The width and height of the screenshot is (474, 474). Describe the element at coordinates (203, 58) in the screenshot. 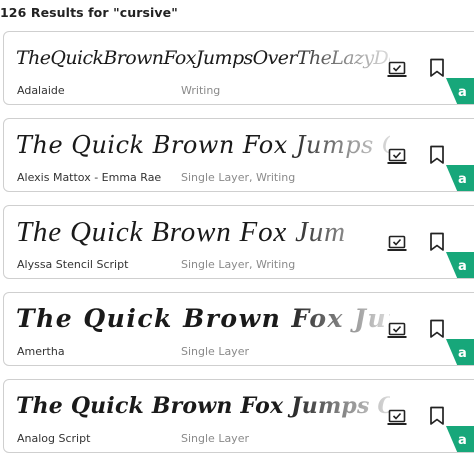

I see `font-preview-text: TheQuickBrownFoxJumpsOverTheLazyDog` at that location.